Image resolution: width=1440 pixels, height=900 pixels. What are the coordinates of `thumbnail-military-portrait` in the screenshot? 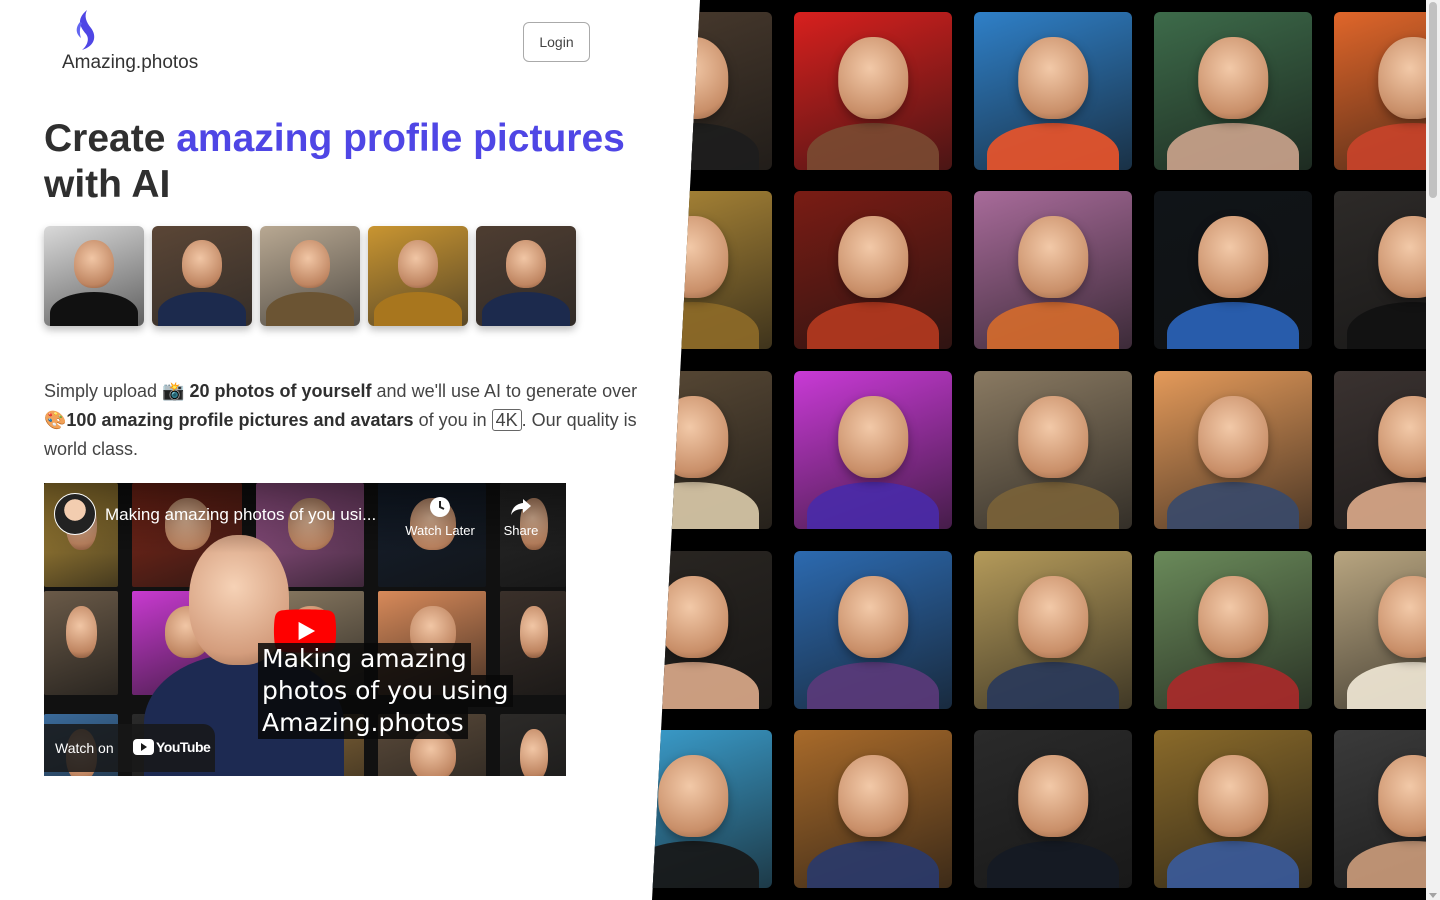 It's located at (310, 276).